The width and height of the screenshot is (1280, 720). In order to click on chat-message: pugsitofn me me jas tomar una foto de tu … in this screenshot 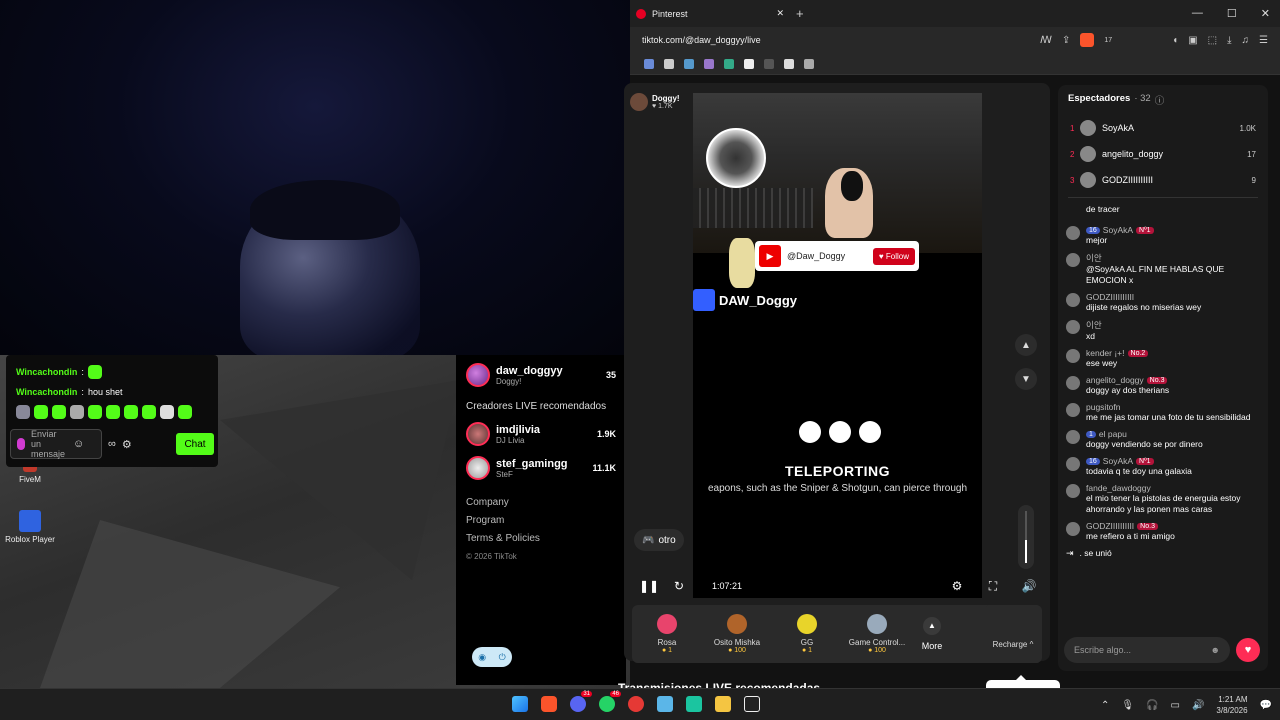, I will do `click(1163, 412)`.